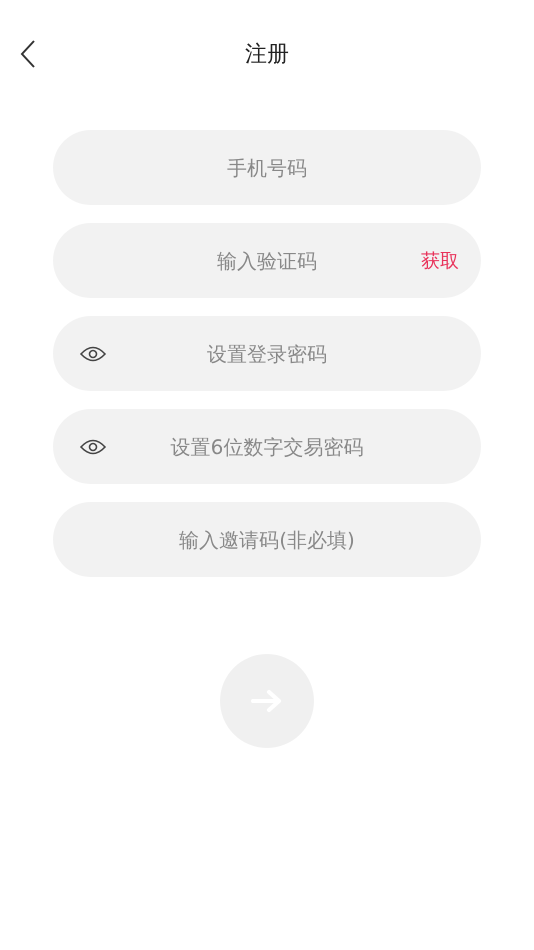 The width and height of the screenshot is (534, 950). I want to click on password-field: 设置6位数字交易密码, so click(267, 446).